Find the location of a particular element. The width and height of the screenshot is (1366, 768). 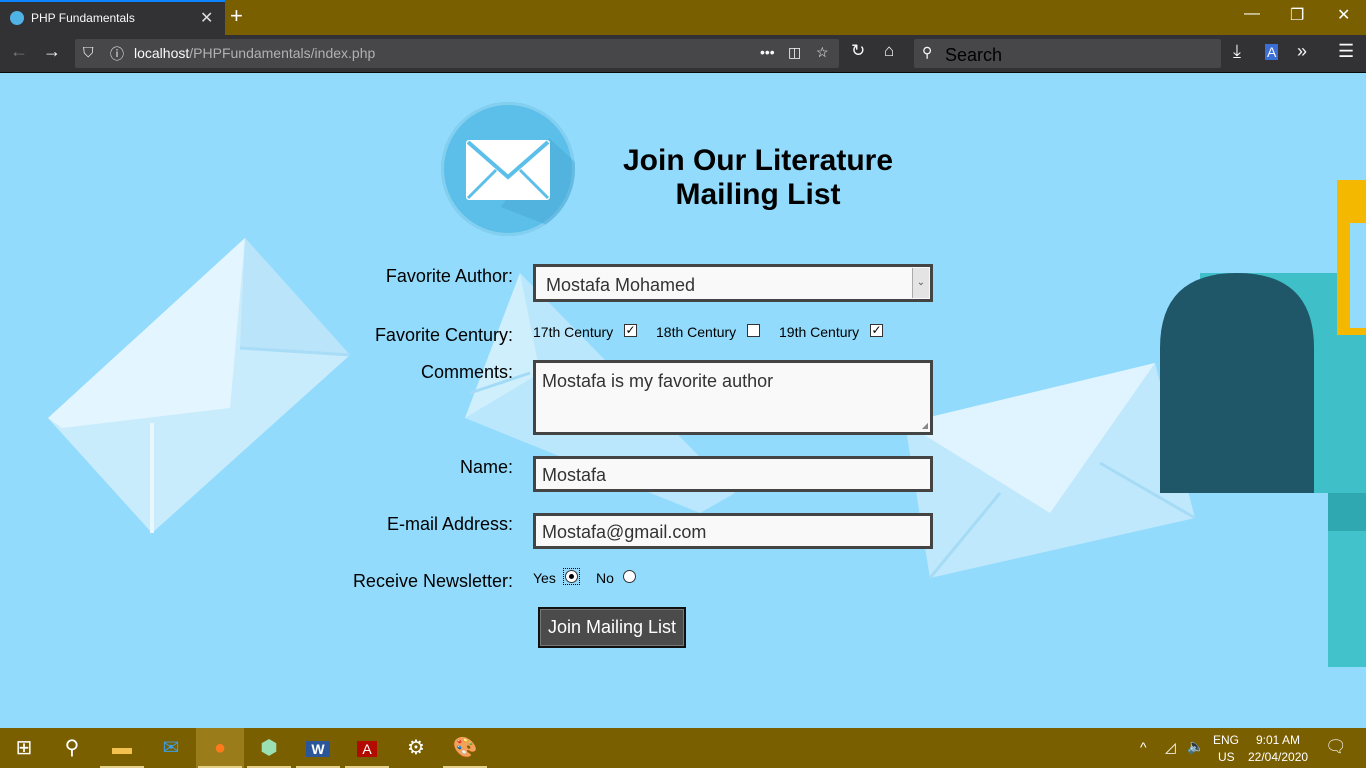

resize-grip-icon: ◢ is located at coordinates (925, 425).